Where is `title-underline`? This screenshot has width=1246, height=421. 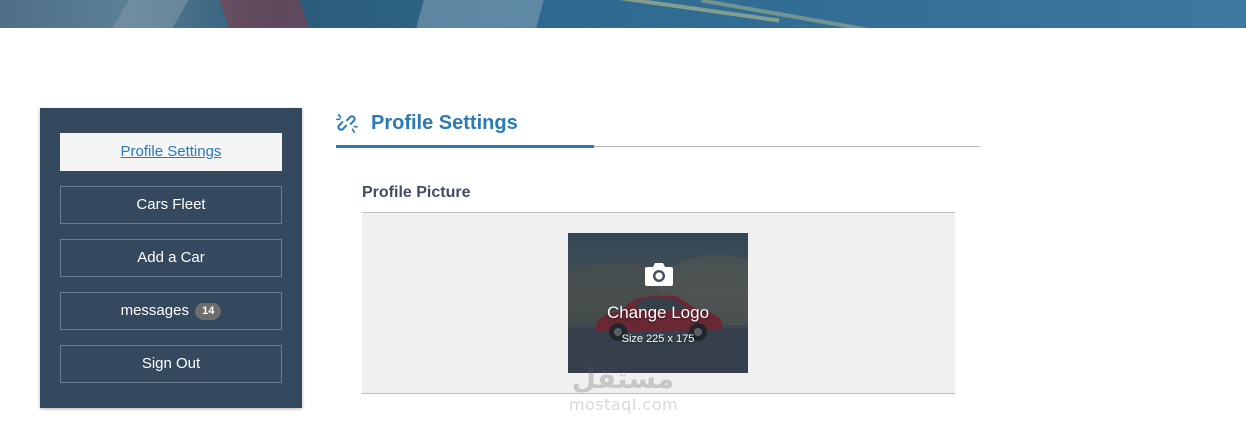
title-underline is located at coordinates (465, 146).